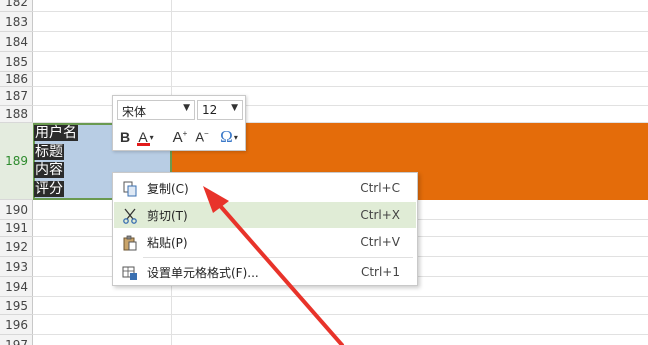 The width and height of the screenshot is (648, 345). Describe the element at coordinates (16, 247) in the screenshot. I see `row-number-192: 192` at that location.